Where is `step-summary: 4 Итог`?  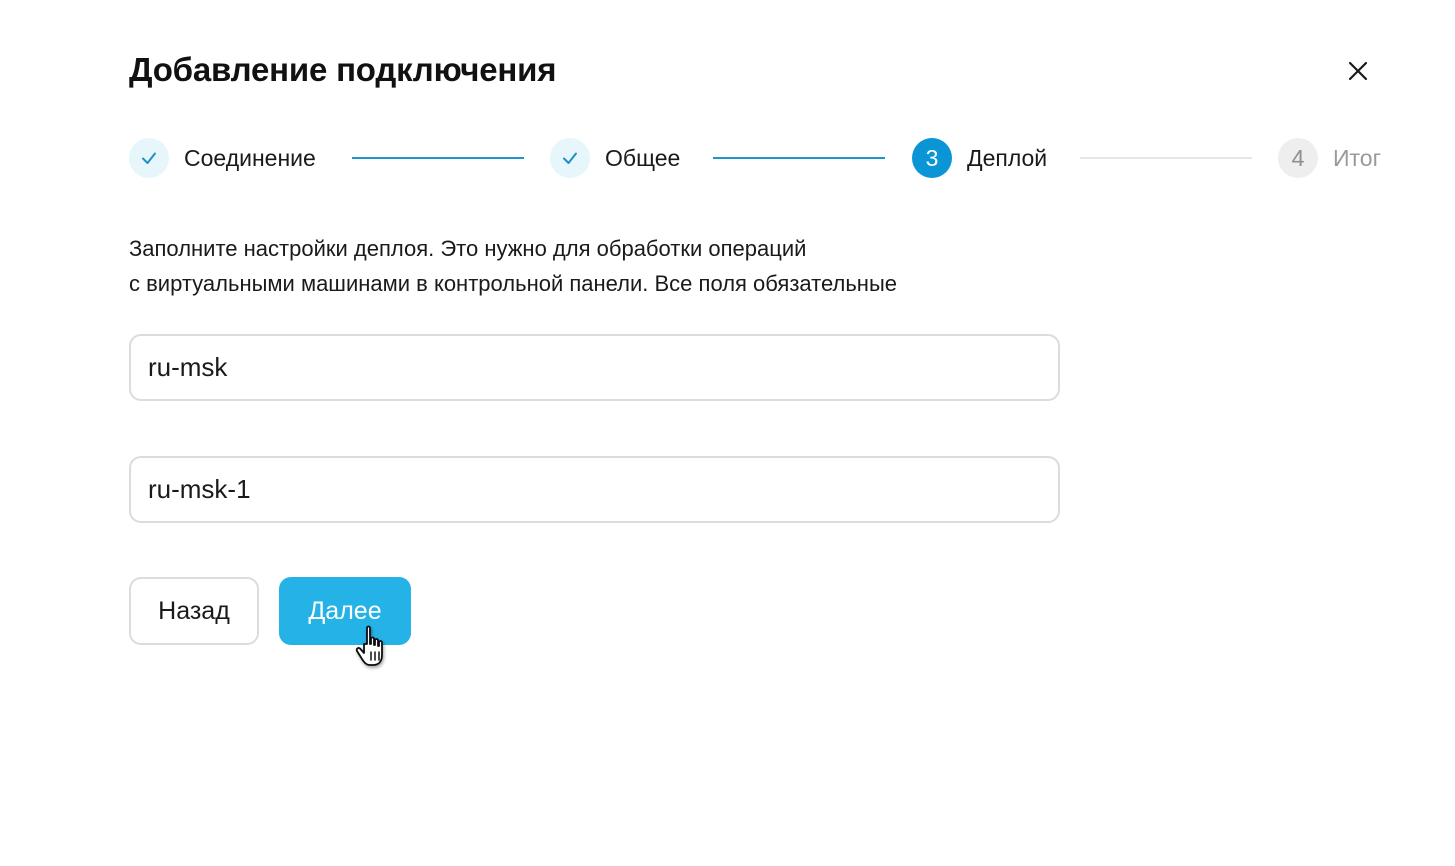 step-summary: 4 Итог is located at coordinates (1329, 158).